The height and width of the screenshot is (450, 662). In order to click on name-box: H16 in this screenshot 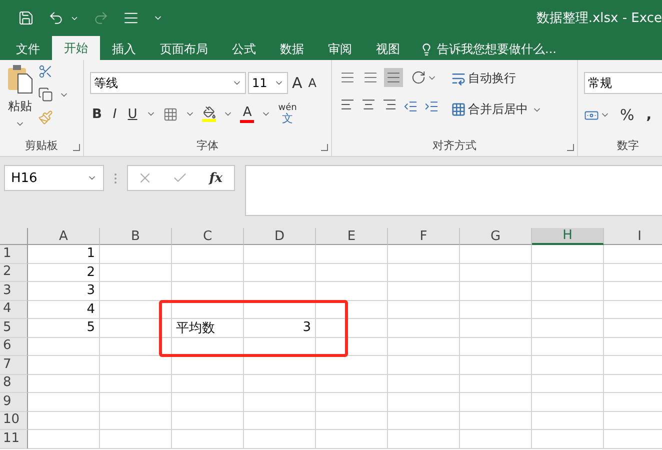, I will do `click(54, 178)`.